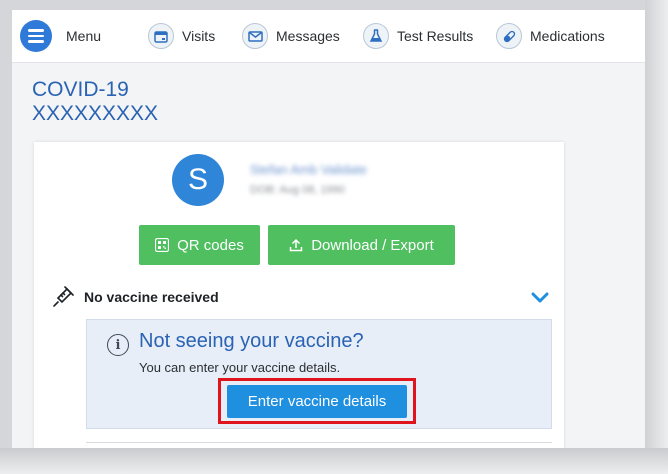 Image resolution: width=668 pixels, height=474 pixels. Describe the element at coordinates (95, 113) in the screenshot. I see `page-title-line2: XXXXXXXXX` at that location.